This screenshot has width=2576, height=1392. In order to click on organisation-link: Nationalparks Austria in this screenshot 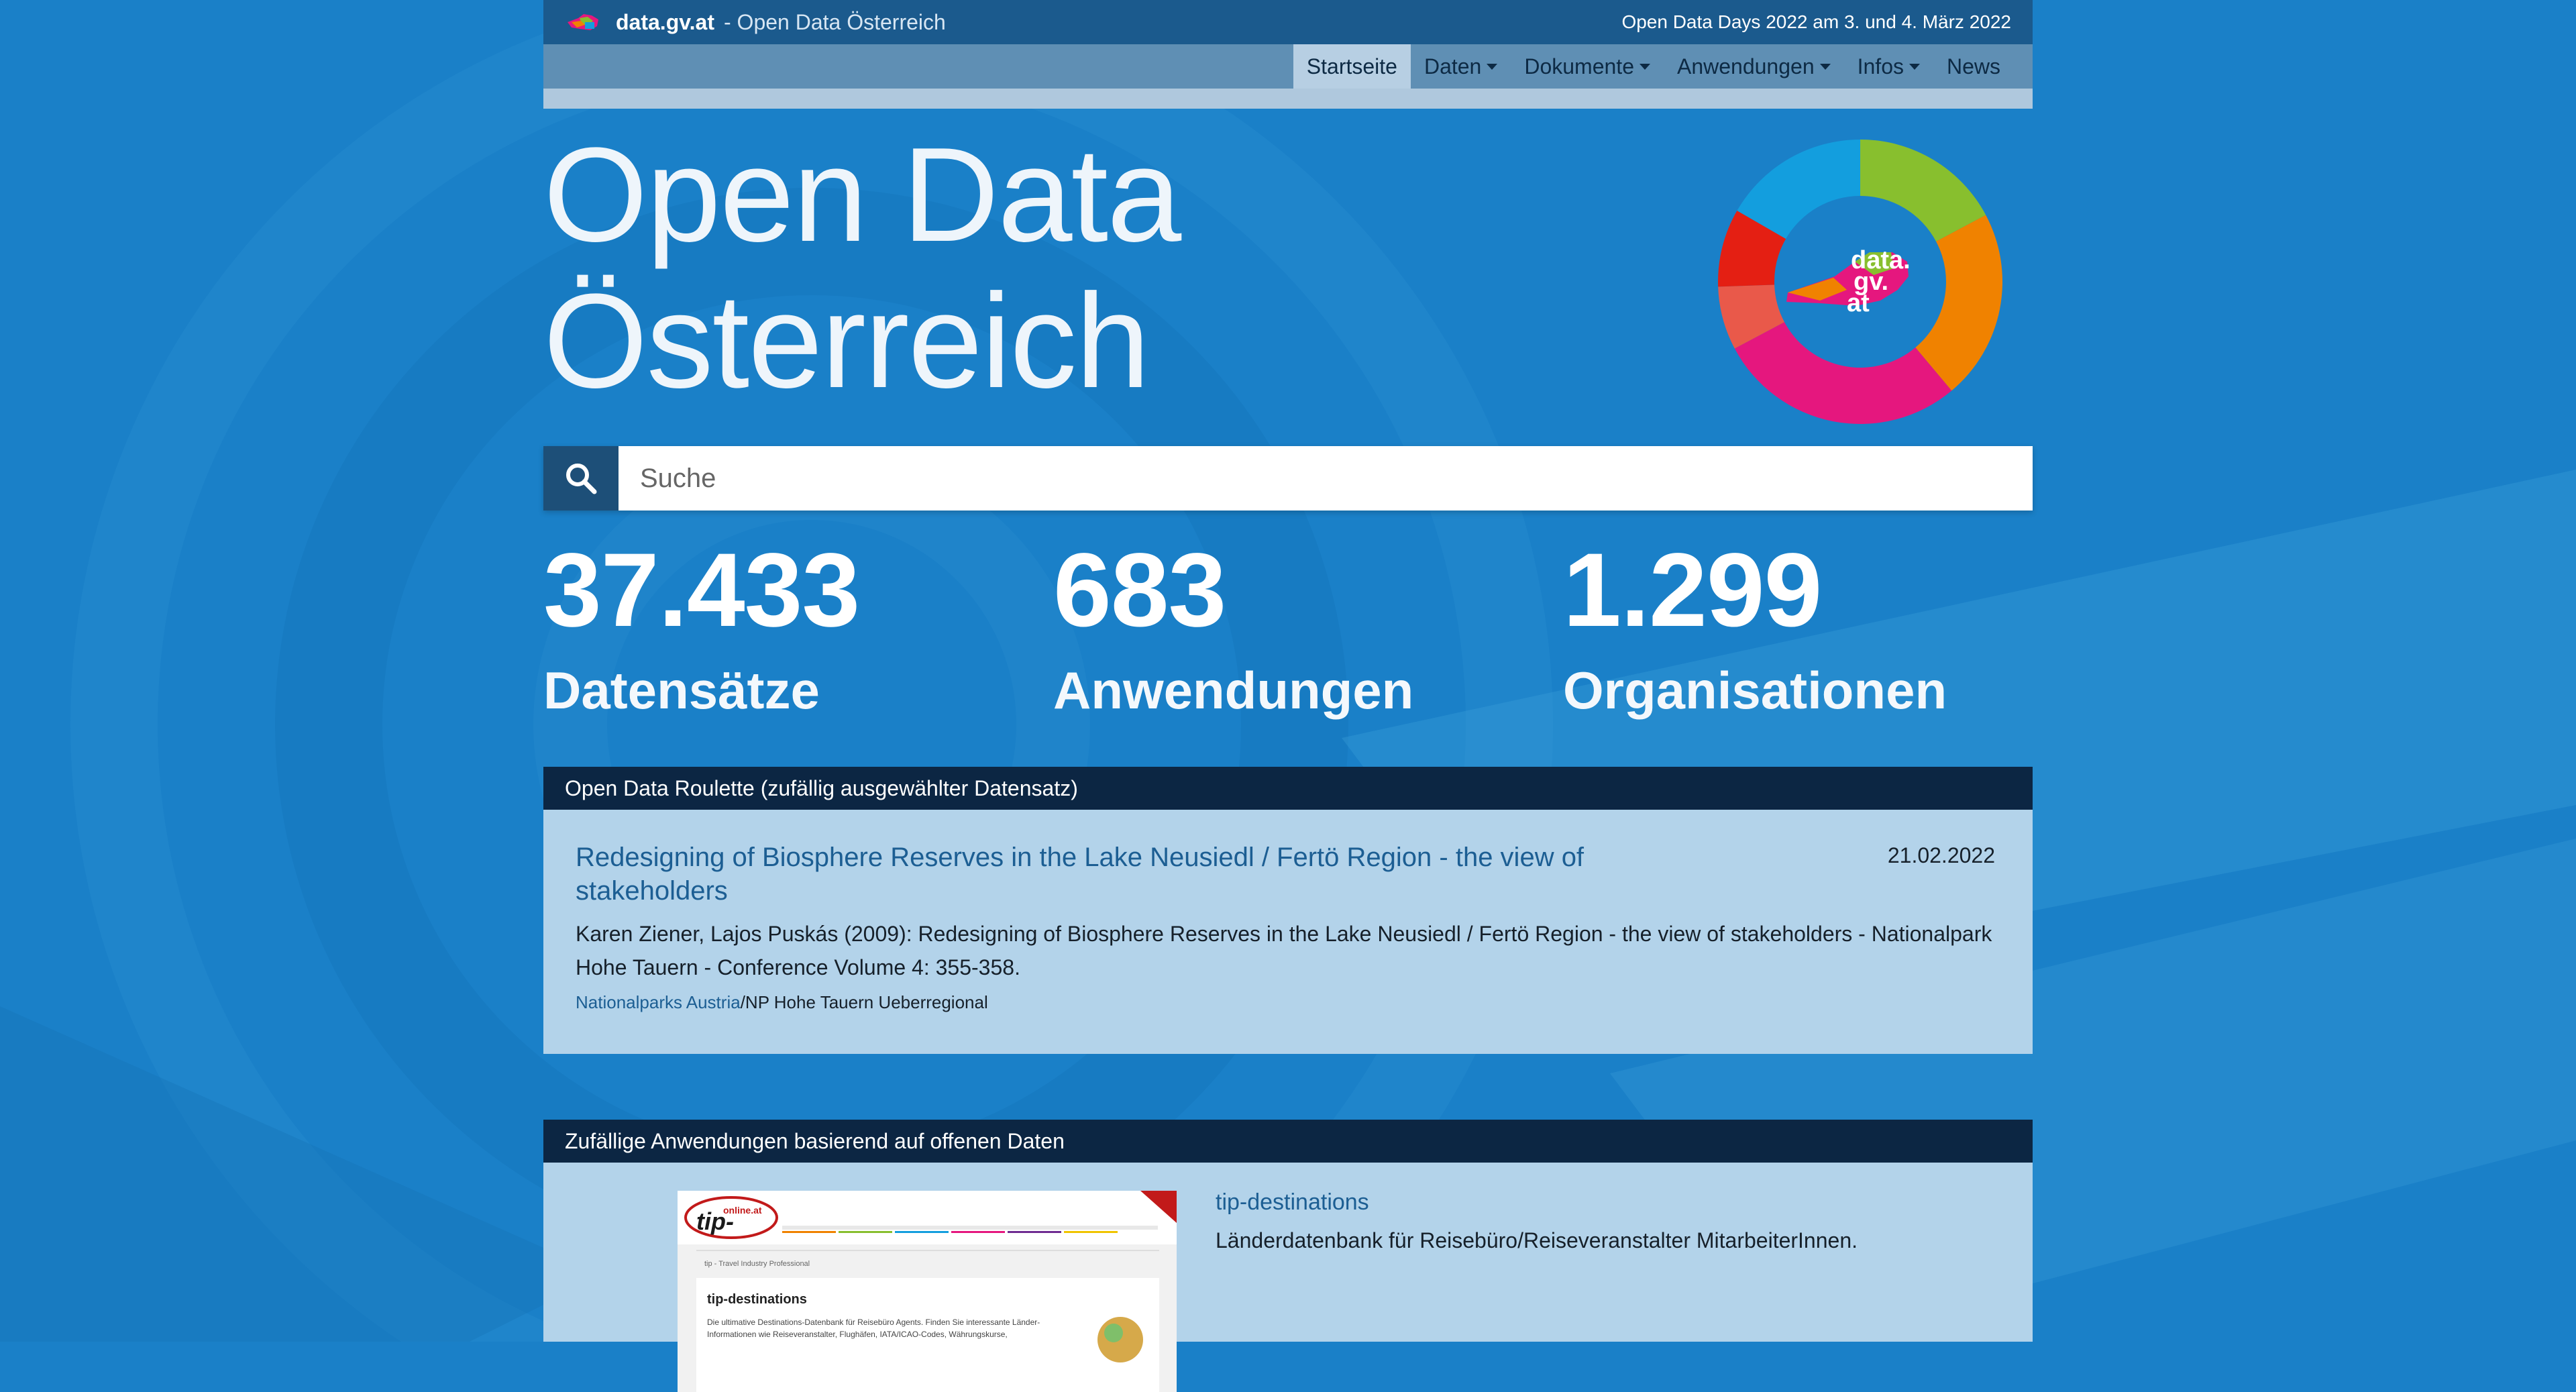, I will do `click(658, 1002)`.